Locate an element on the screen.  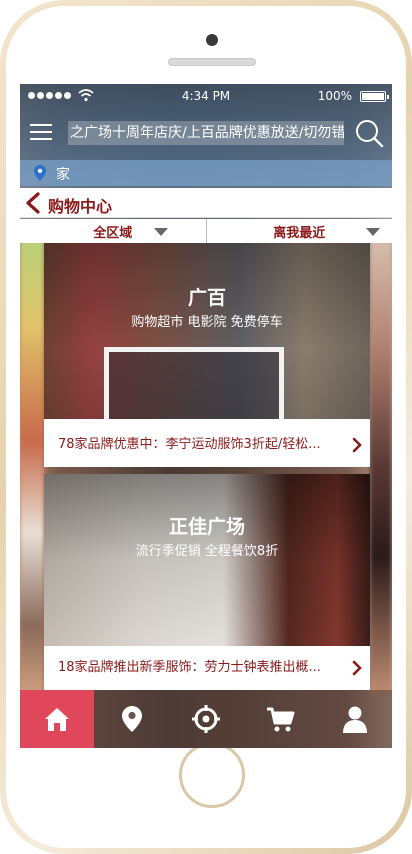
current-location: 家 is located at coordinates (63, 175).